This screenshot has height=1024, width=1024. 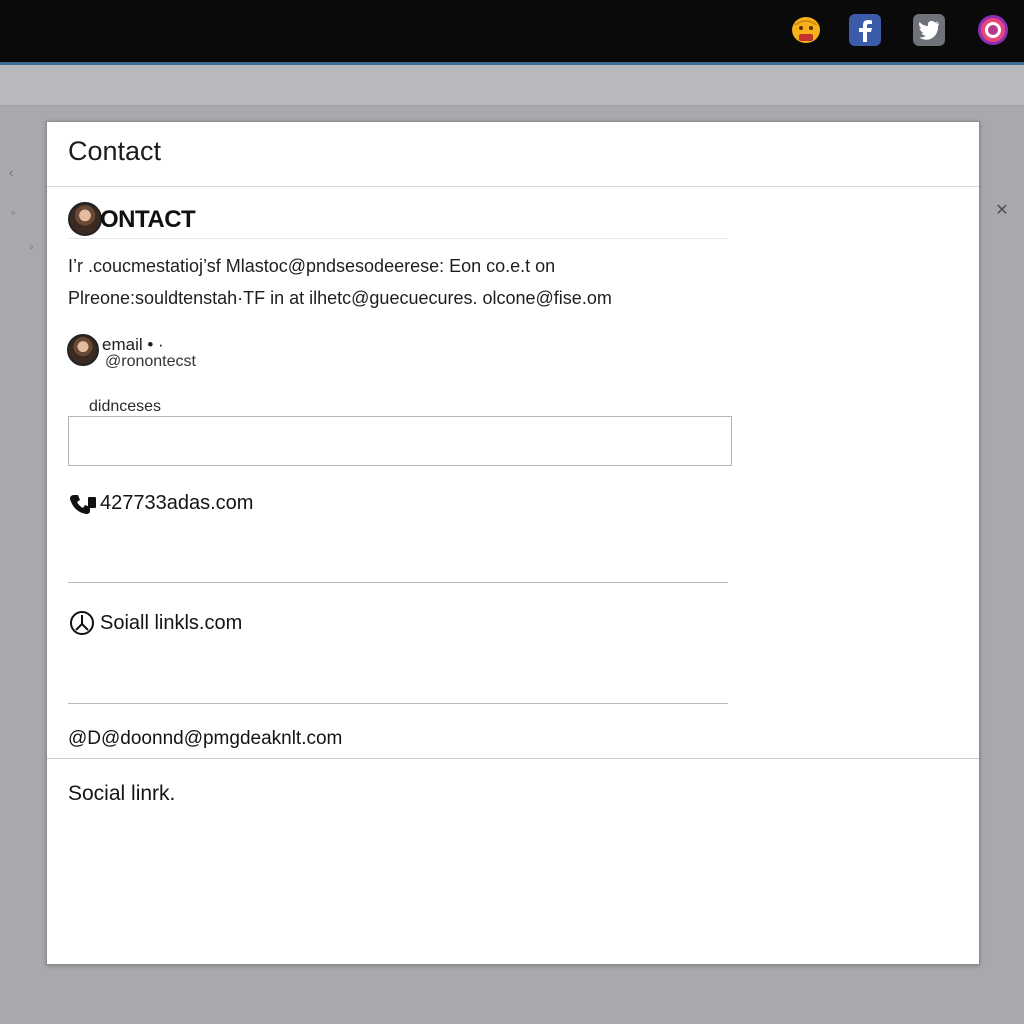 I want to click on footer-divider, so click(x=513, y=758).